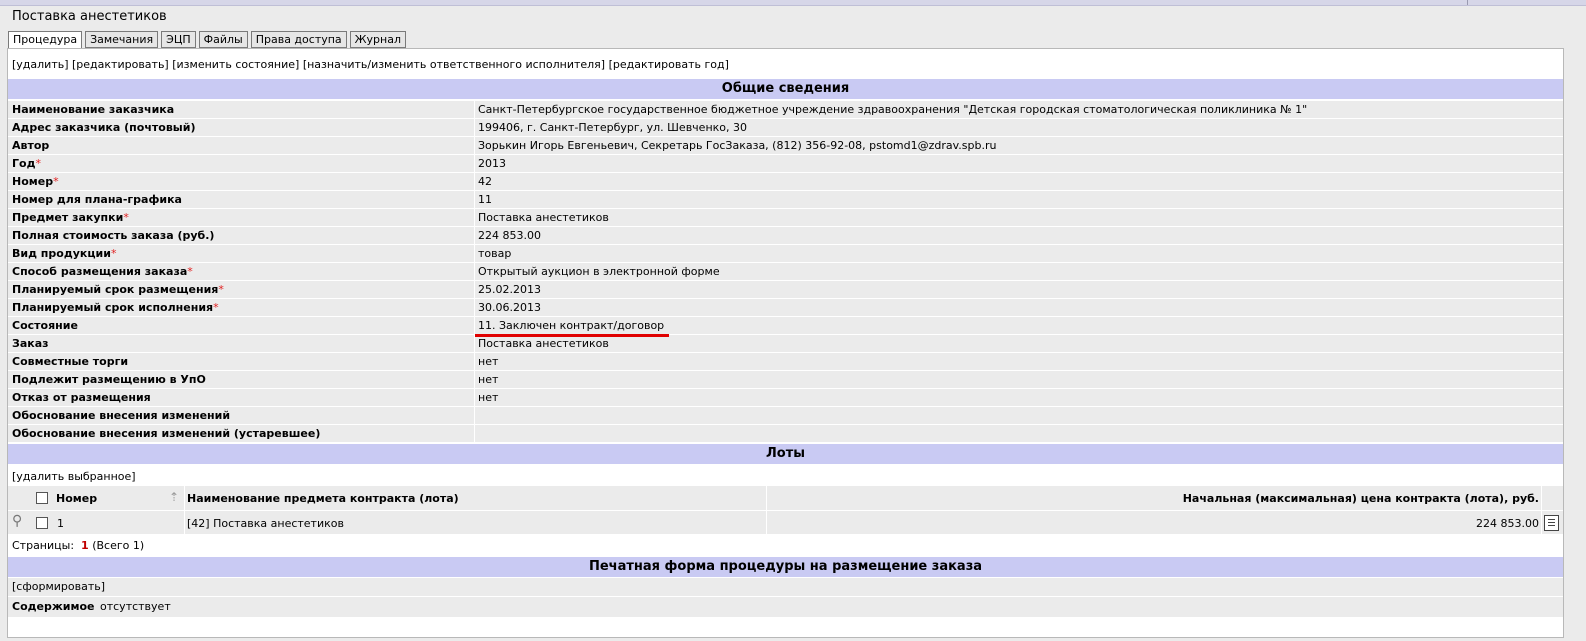  I want to click on edit-link: [редактировать], so click(120, 64).